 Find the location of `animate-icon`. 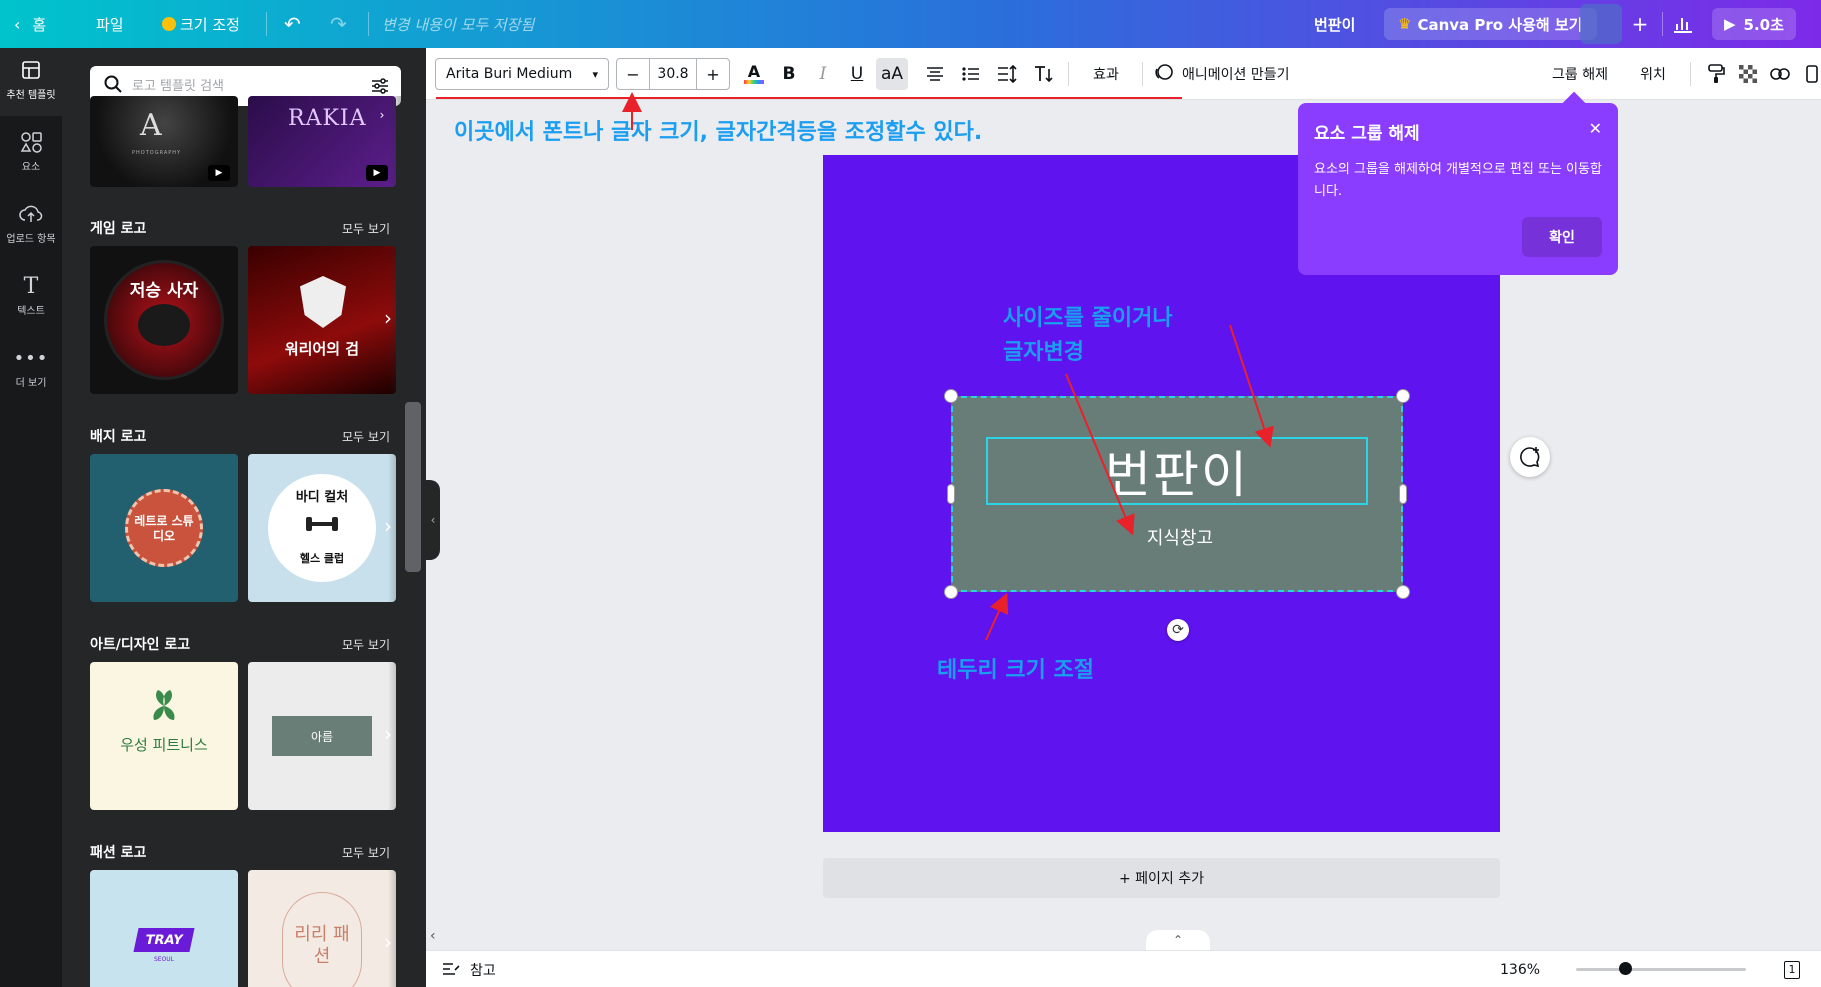

animate-icon is located at coordinates (1164, 74).